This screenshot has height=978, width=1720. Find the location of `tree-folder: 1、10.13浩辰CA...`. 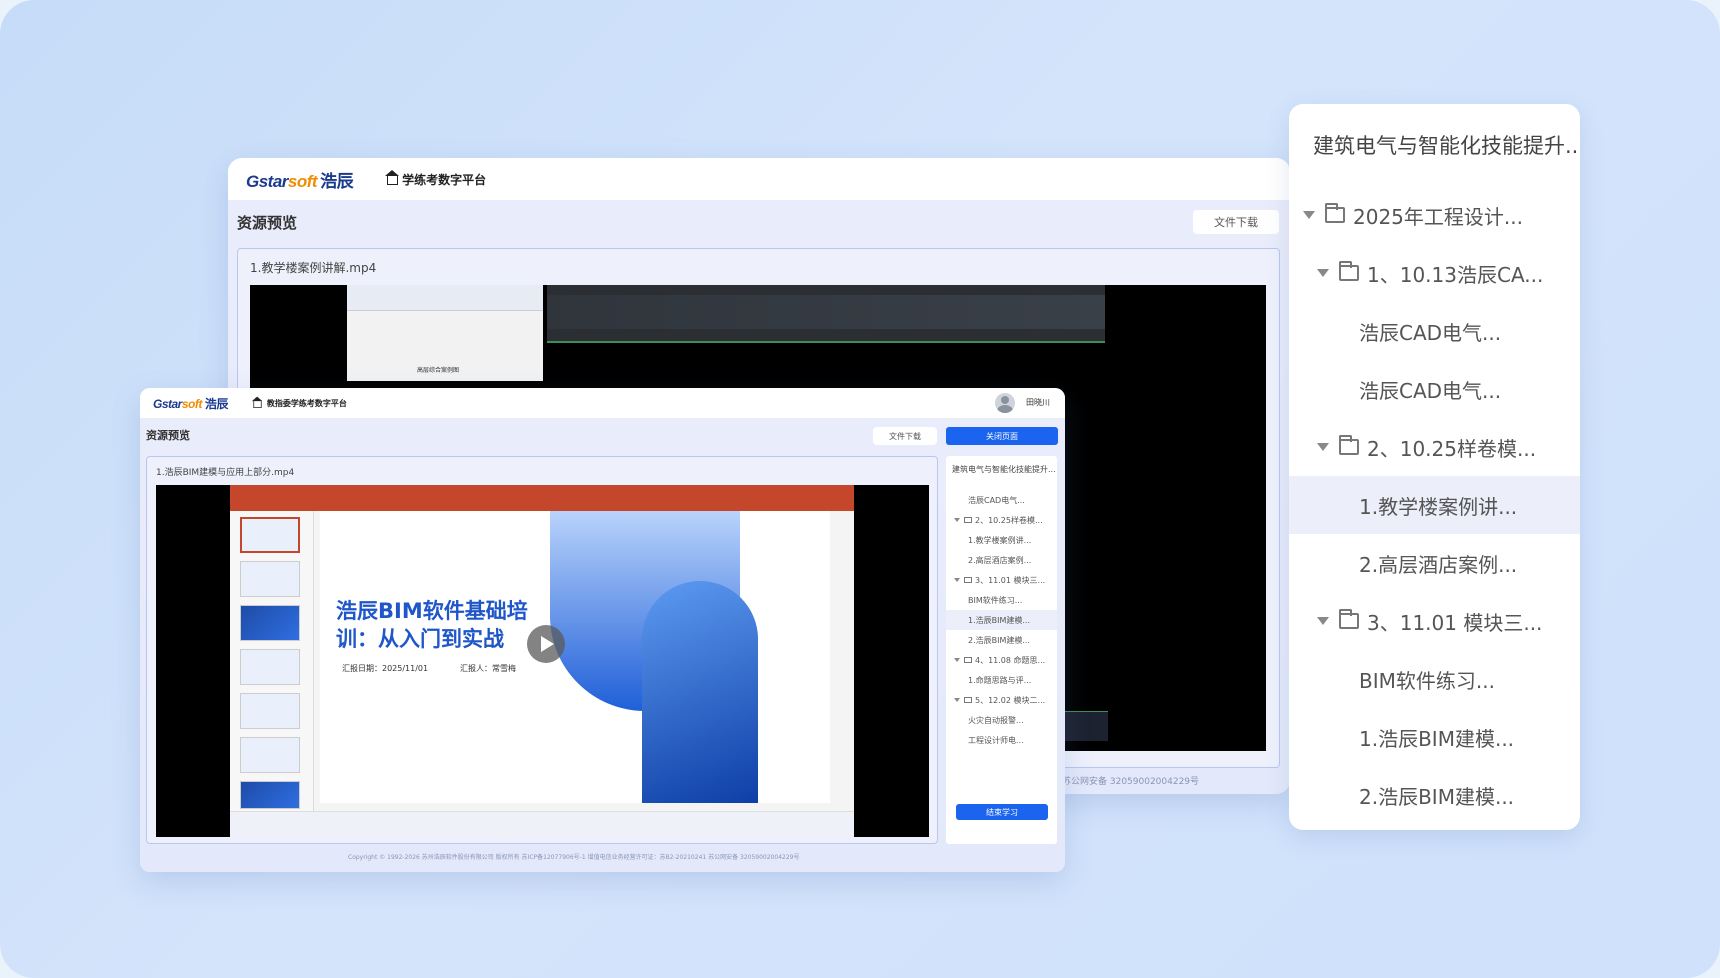

tree-folder: 1、10.13浩辰CA... is located at coordinates (1434, 273).